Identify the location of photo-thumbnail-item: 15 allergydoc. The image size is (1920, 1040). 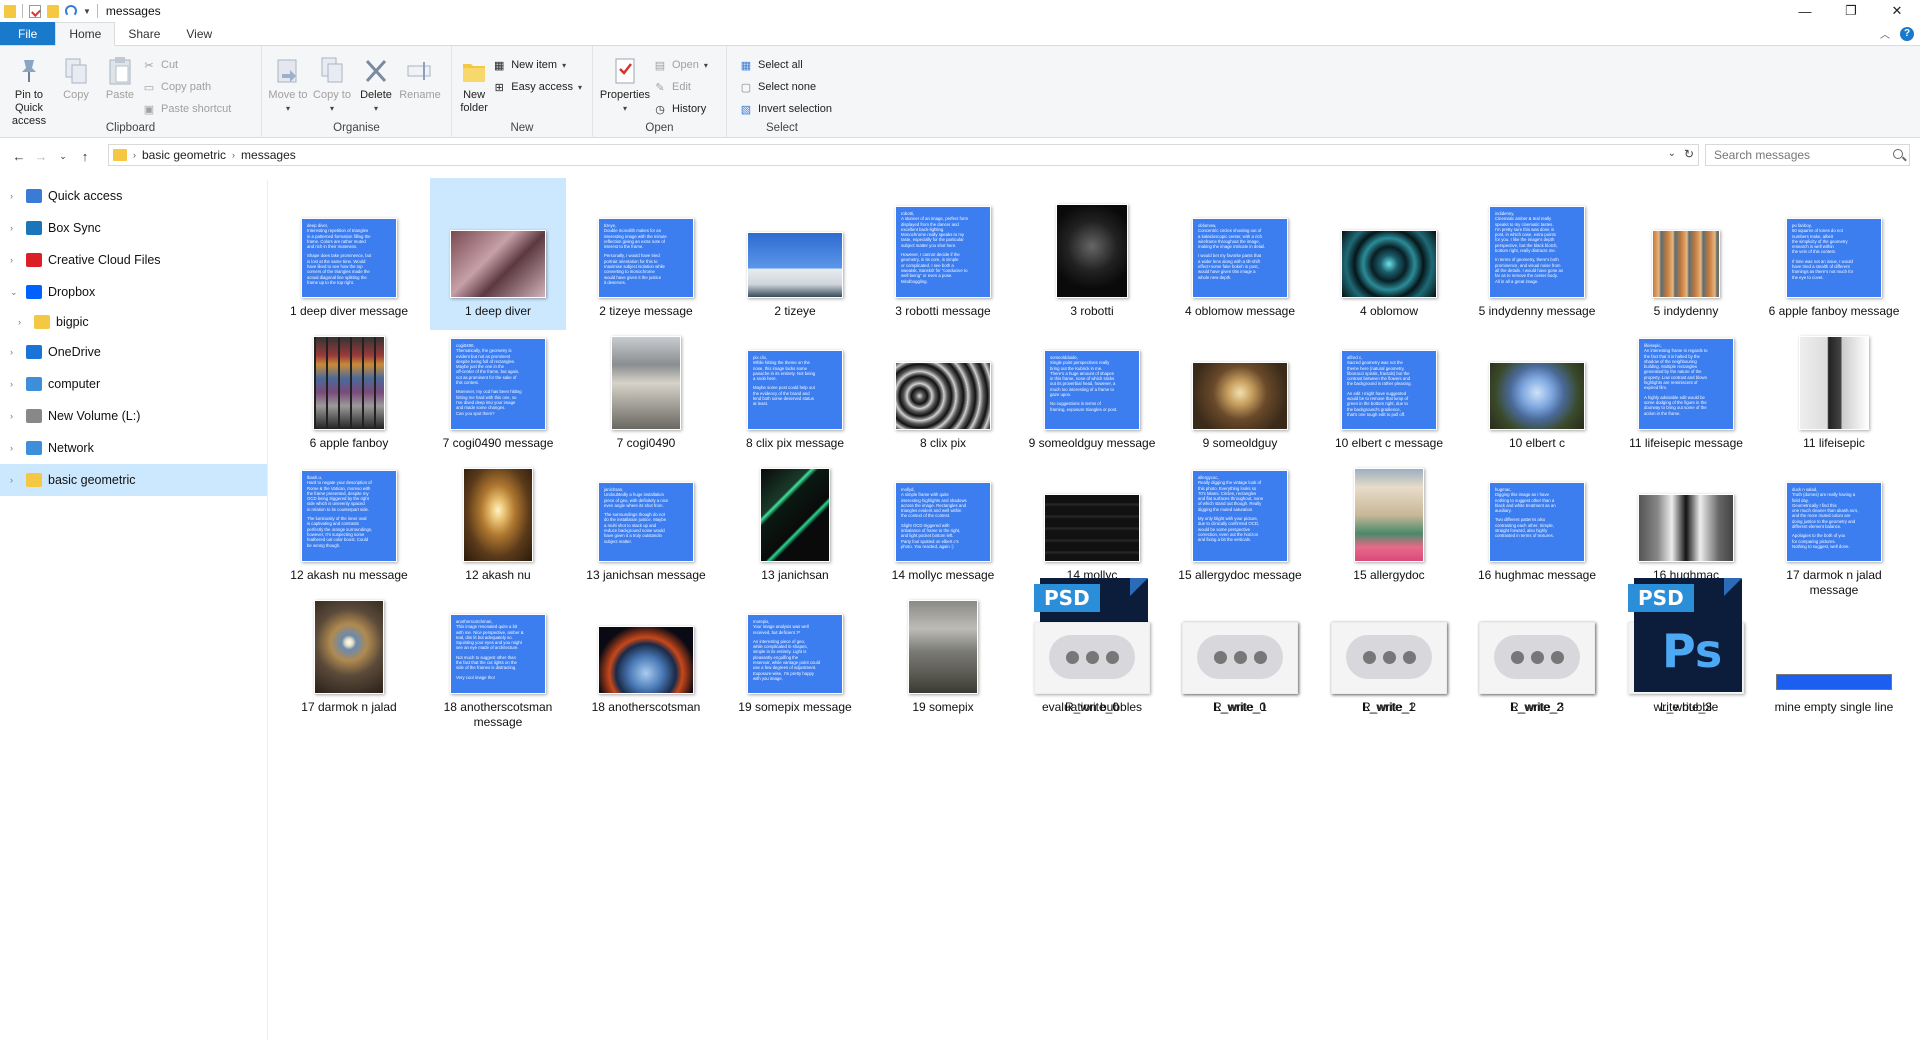
(1389, 518).